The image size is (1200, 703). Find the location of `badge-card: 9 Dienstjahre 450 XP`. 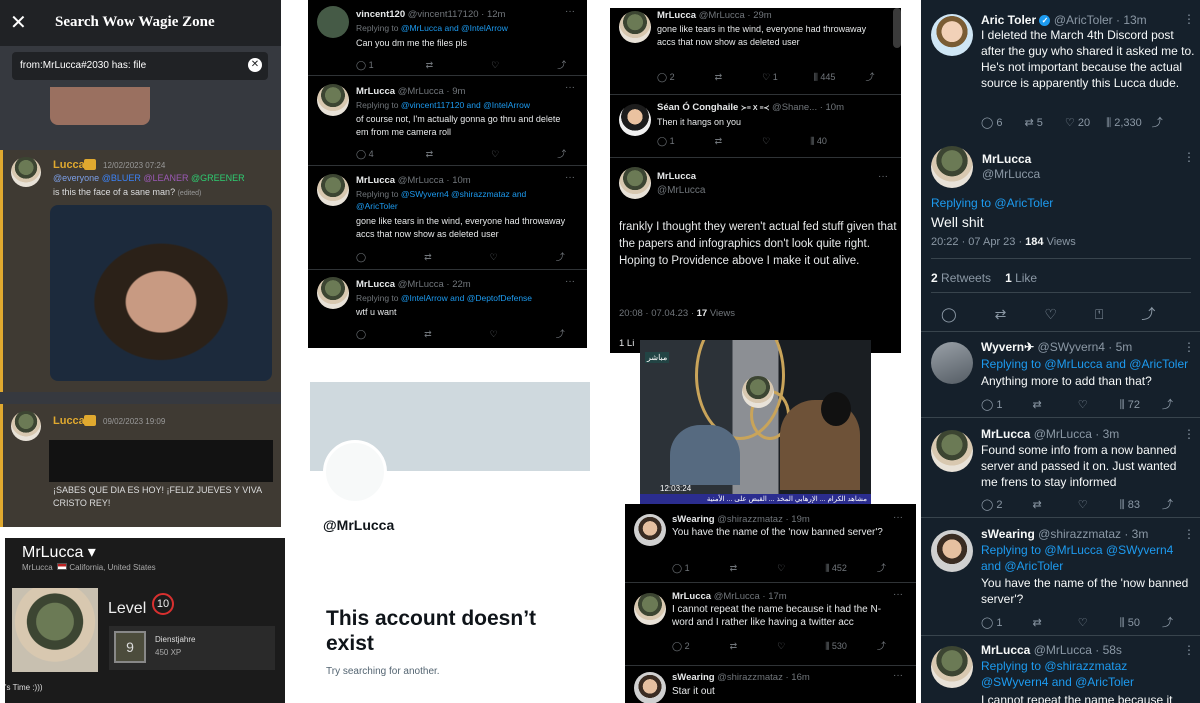

badge-card: 9 Dienstjahre 450 XP is located at coordinates (192, 648).